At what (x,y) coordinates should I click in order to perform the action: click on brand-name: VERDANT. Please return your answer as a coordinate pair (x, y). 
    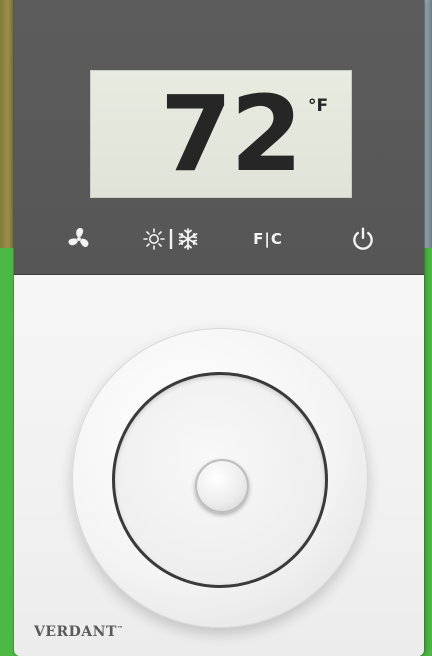
    Looking at the image, I should click on (75, 632).